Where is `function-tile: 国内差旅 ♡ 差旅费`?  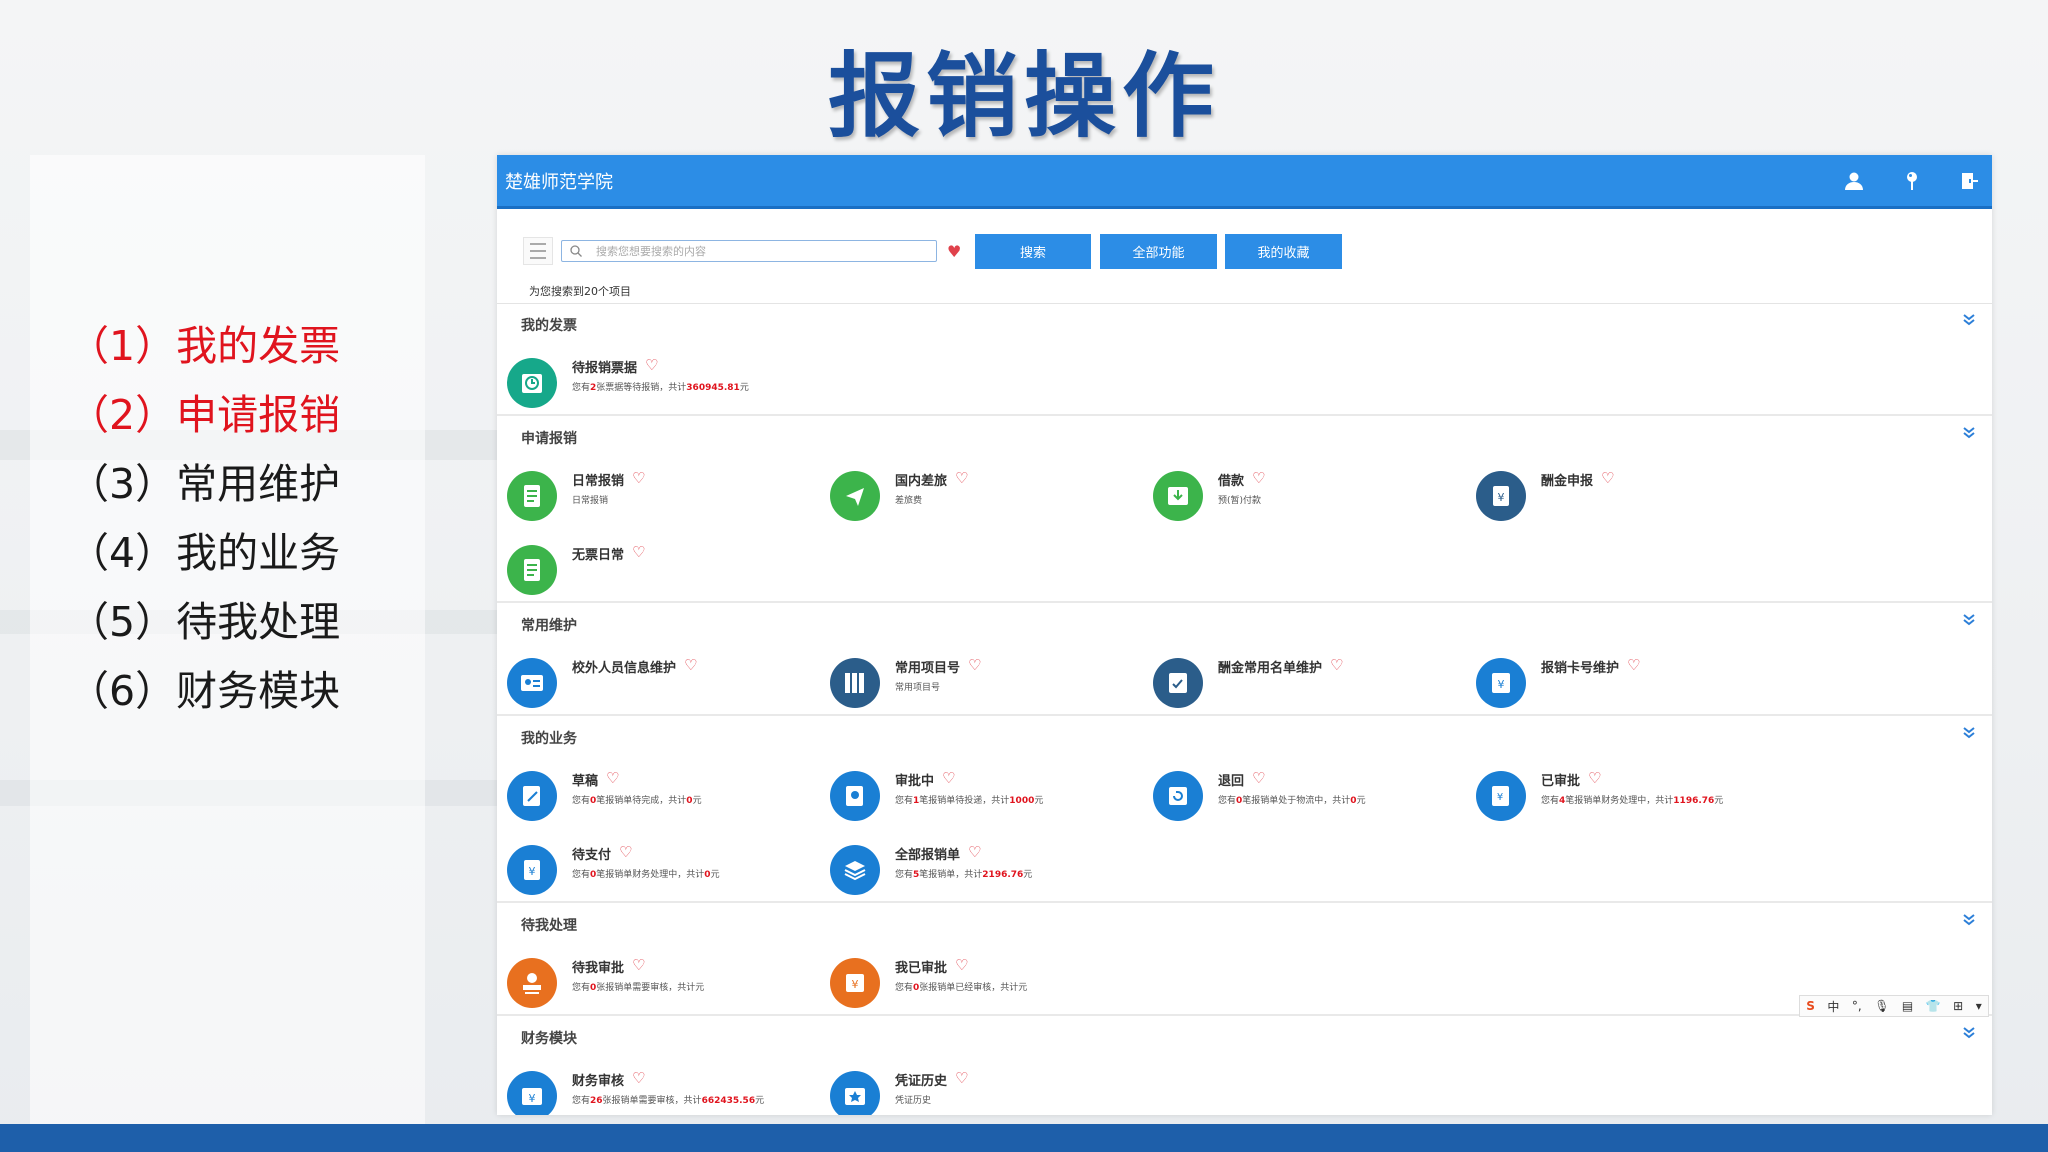
function-tile: 国内差旅 ♡ 差旅费 is located at coordinates (980, 494).